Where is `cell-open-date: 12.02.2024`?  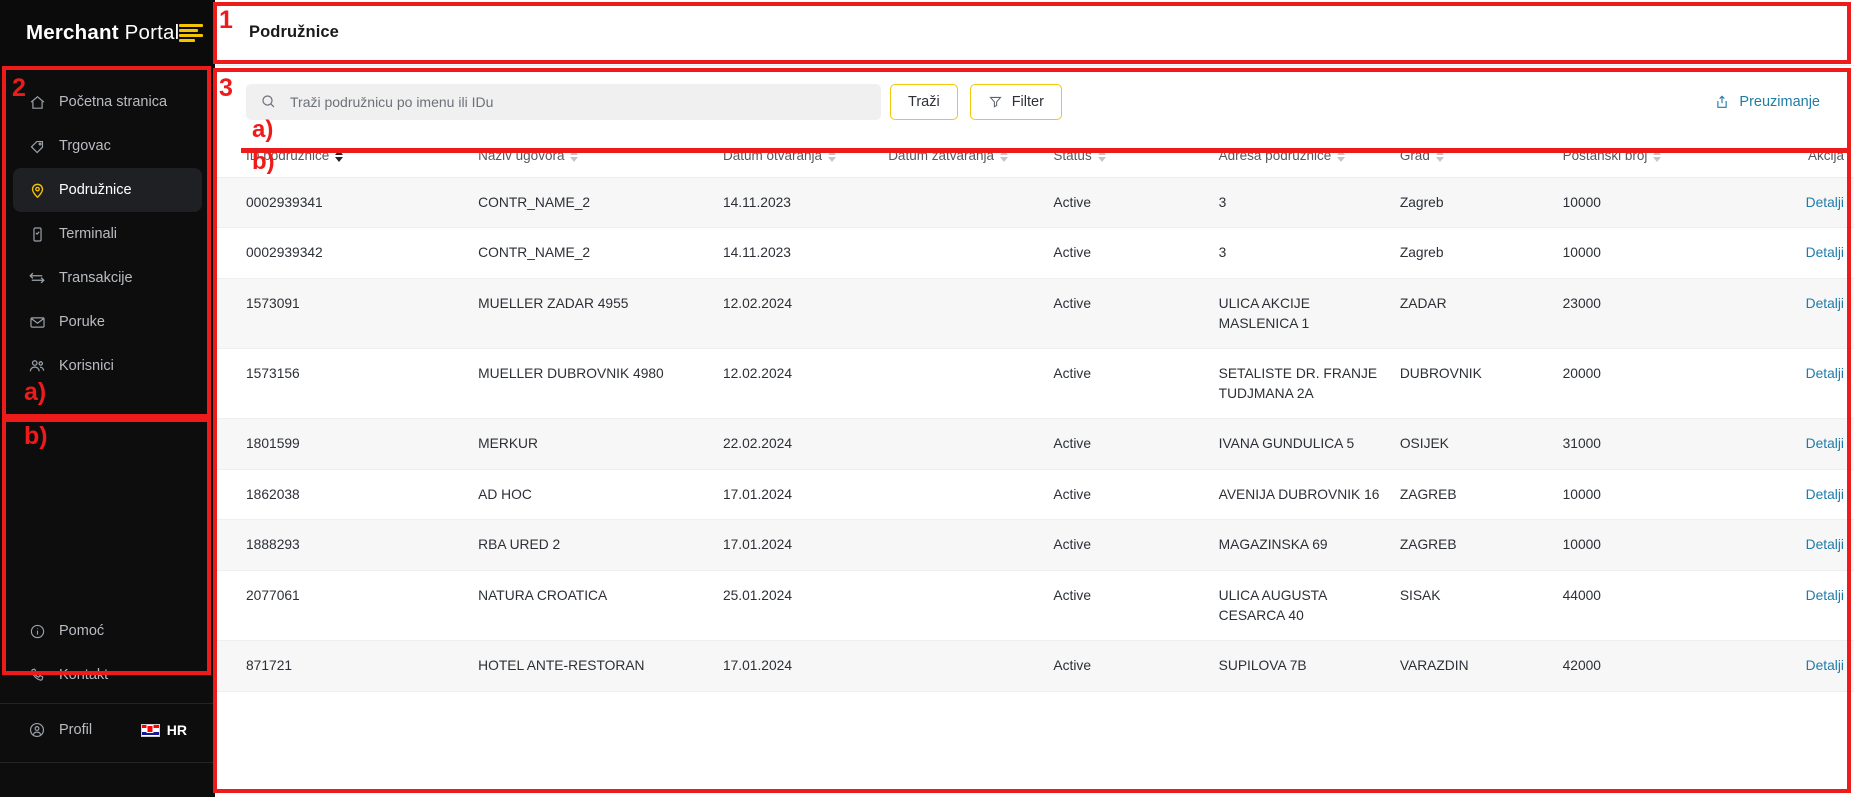 cell-open-date: 12.02.2024 is located at coordinates (805, 314).